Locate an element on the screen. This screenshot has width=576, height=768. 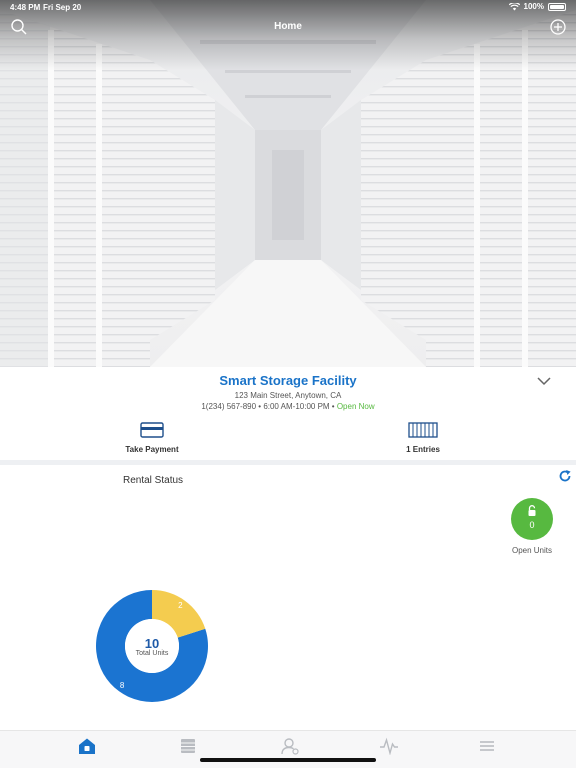
person-icon is located at coordinates (290, 746).